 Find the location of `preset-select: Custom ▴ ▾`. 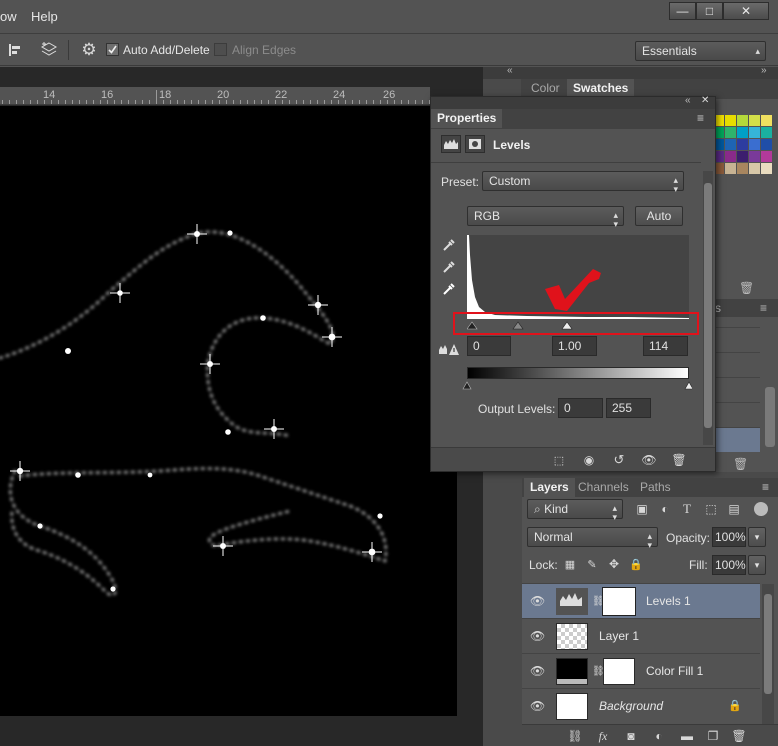

preset-select: Custom ▴ ▾ is located at coordinates (583, 182).